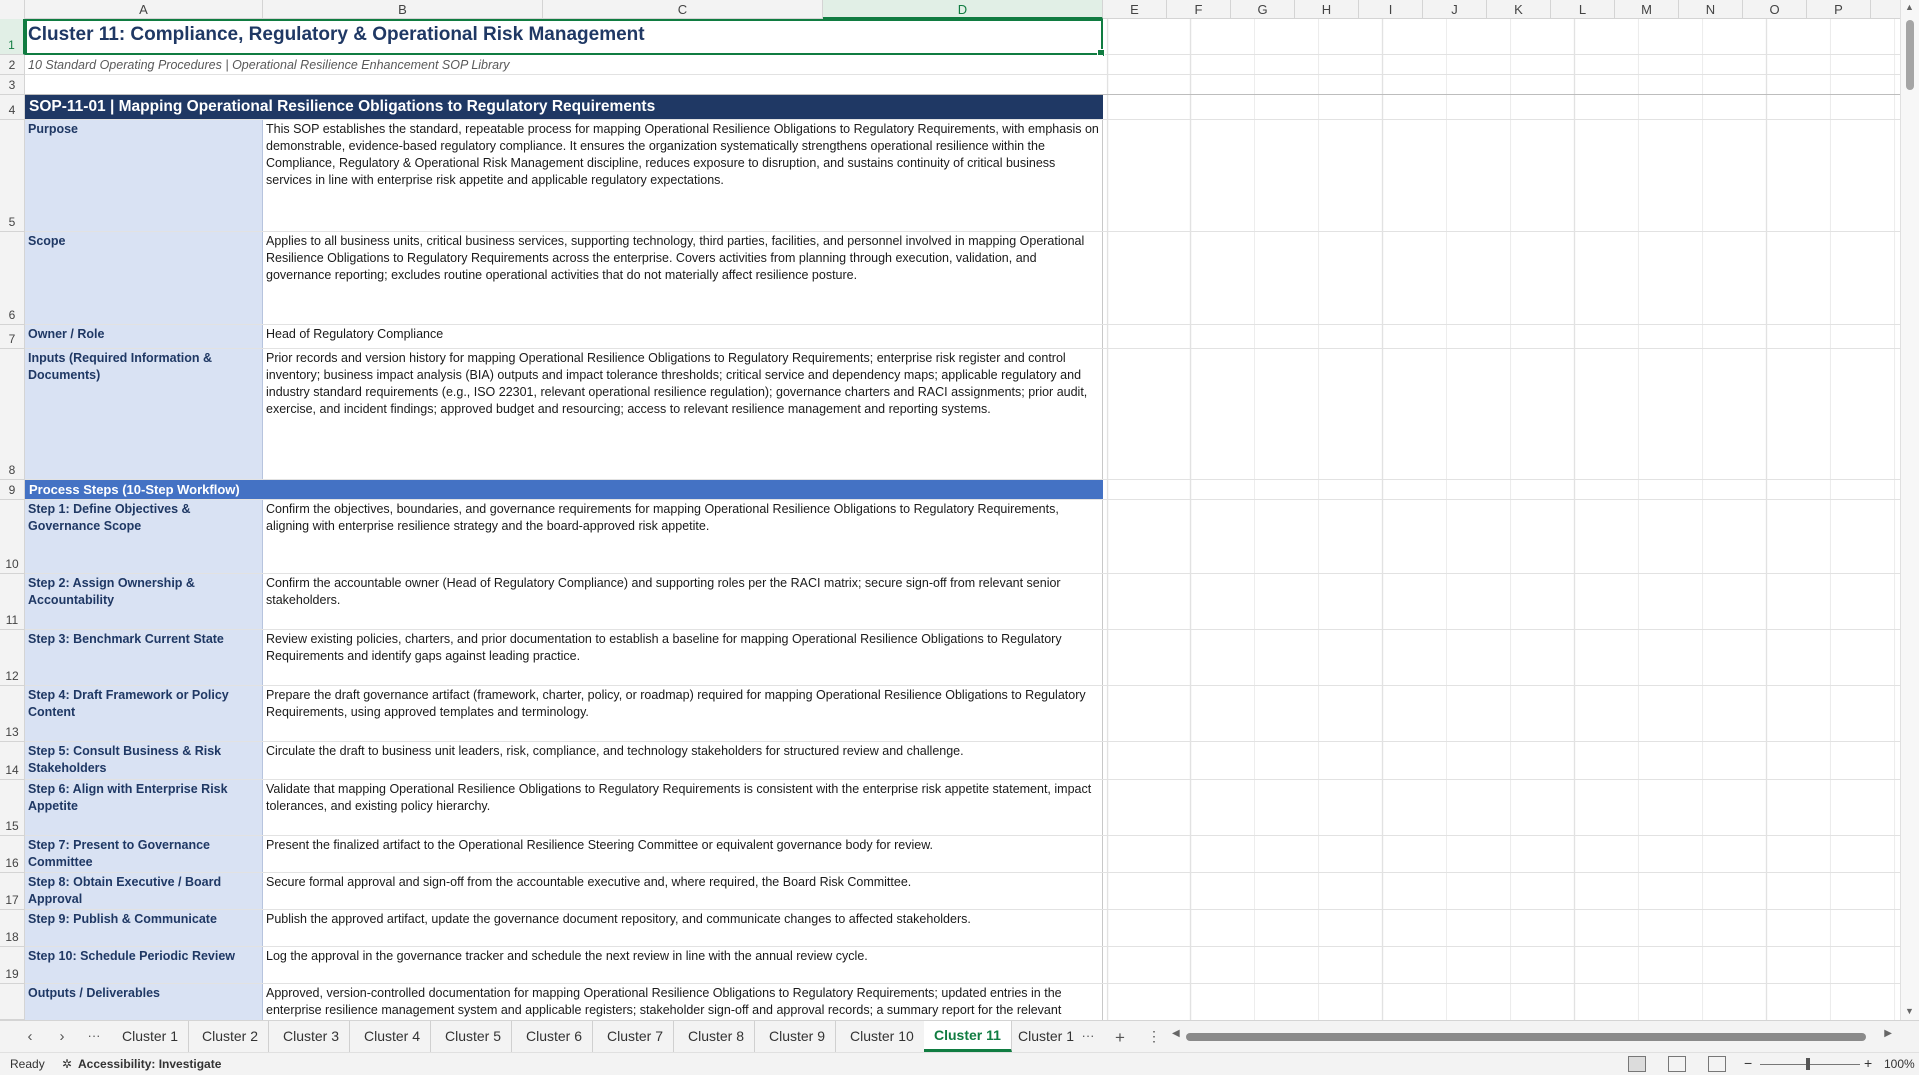 The width and height of the screenshot is (1919, 1075). I want to click on row-header-19: 19, so click(12, 965).